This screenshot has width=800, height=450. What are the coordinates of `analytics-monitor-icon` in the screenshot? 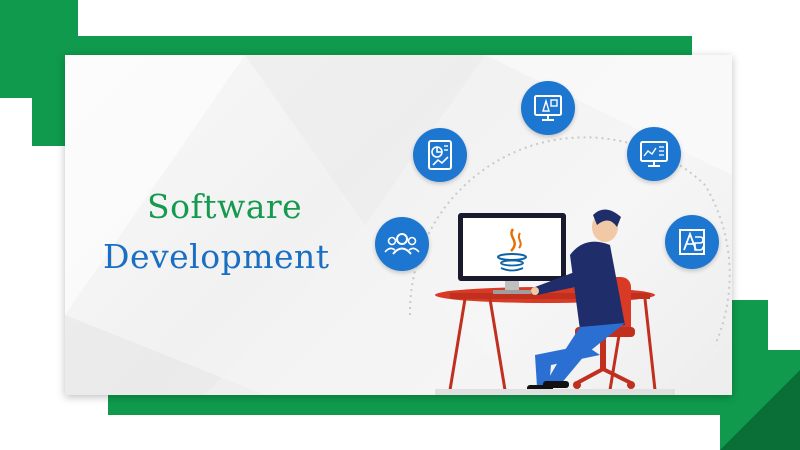 It's located at (654, 154).